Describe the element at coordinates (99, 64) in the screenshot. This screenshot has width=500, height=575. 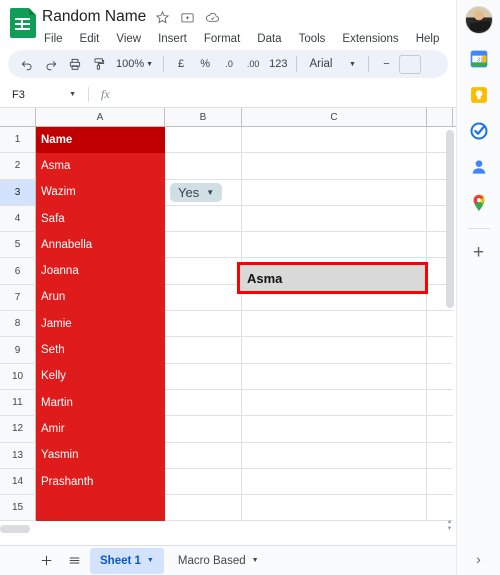
I see `paint-format-icon` at that location.